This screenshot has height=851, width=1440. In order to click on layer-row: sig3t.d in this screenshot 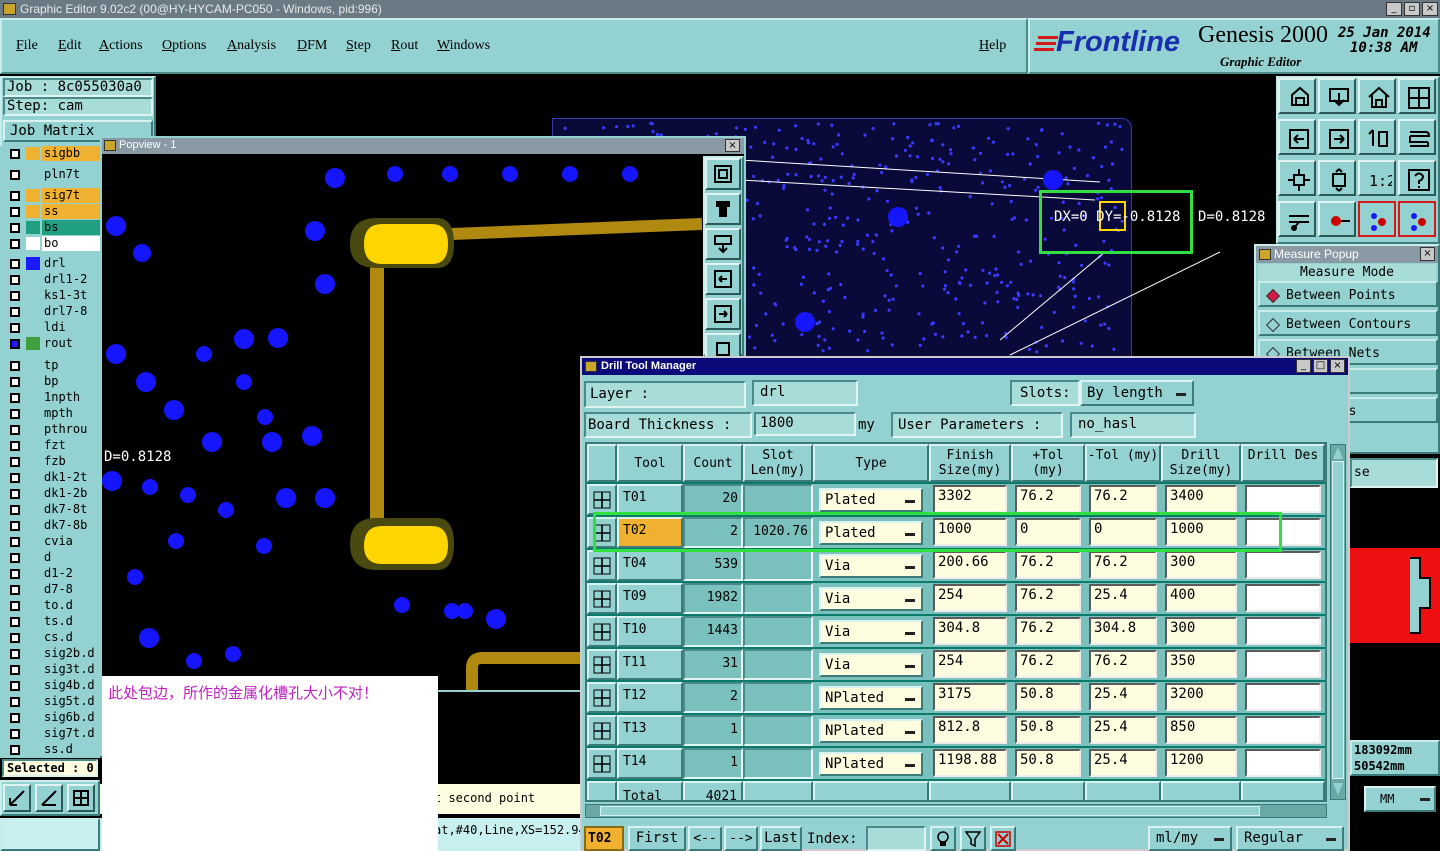, I will do `click(52, 670)`.